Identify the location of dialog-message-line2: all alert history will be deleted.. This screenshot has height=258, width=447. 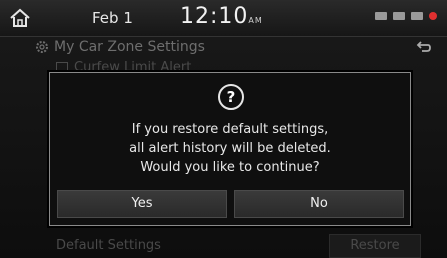
(230, 148).